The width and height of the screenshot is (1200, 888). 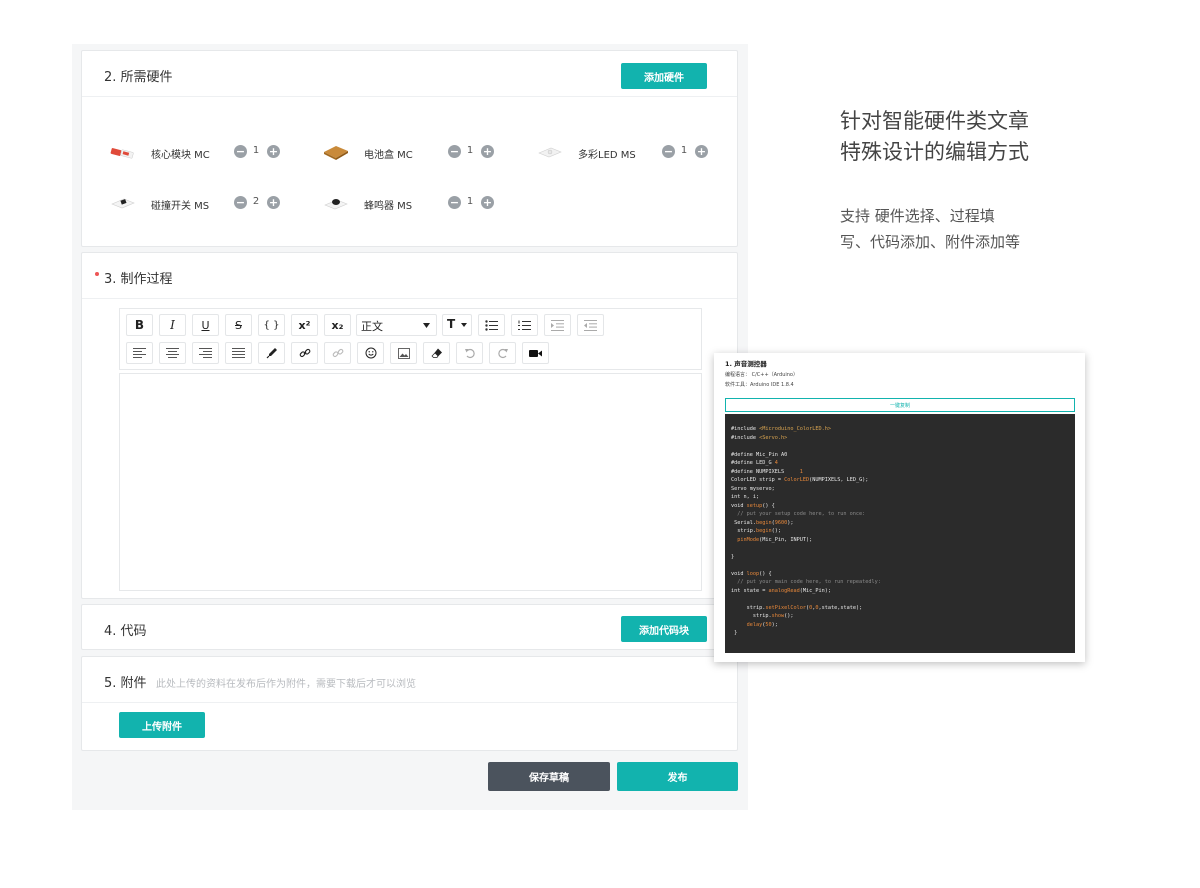 What do you see at coordinates (607, 155) in the screenshot?
I see `hardware-name: 多彩LED MS` at bounding box center [607, 155].